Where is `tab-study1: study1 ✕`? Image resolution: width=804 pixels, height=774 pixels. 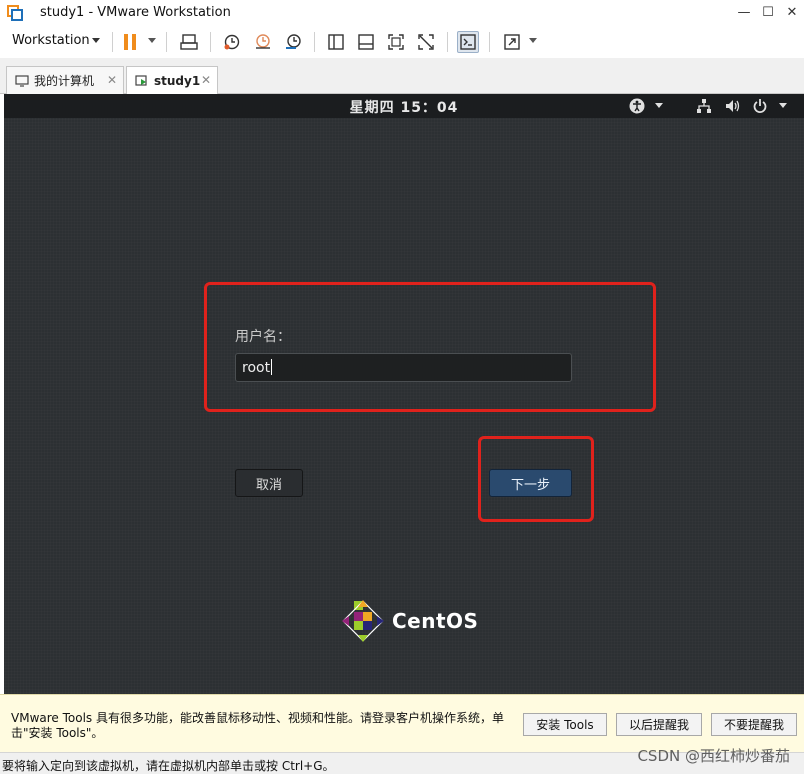
tab-study1: study1 ✕ is located at coordinates (172, 80).